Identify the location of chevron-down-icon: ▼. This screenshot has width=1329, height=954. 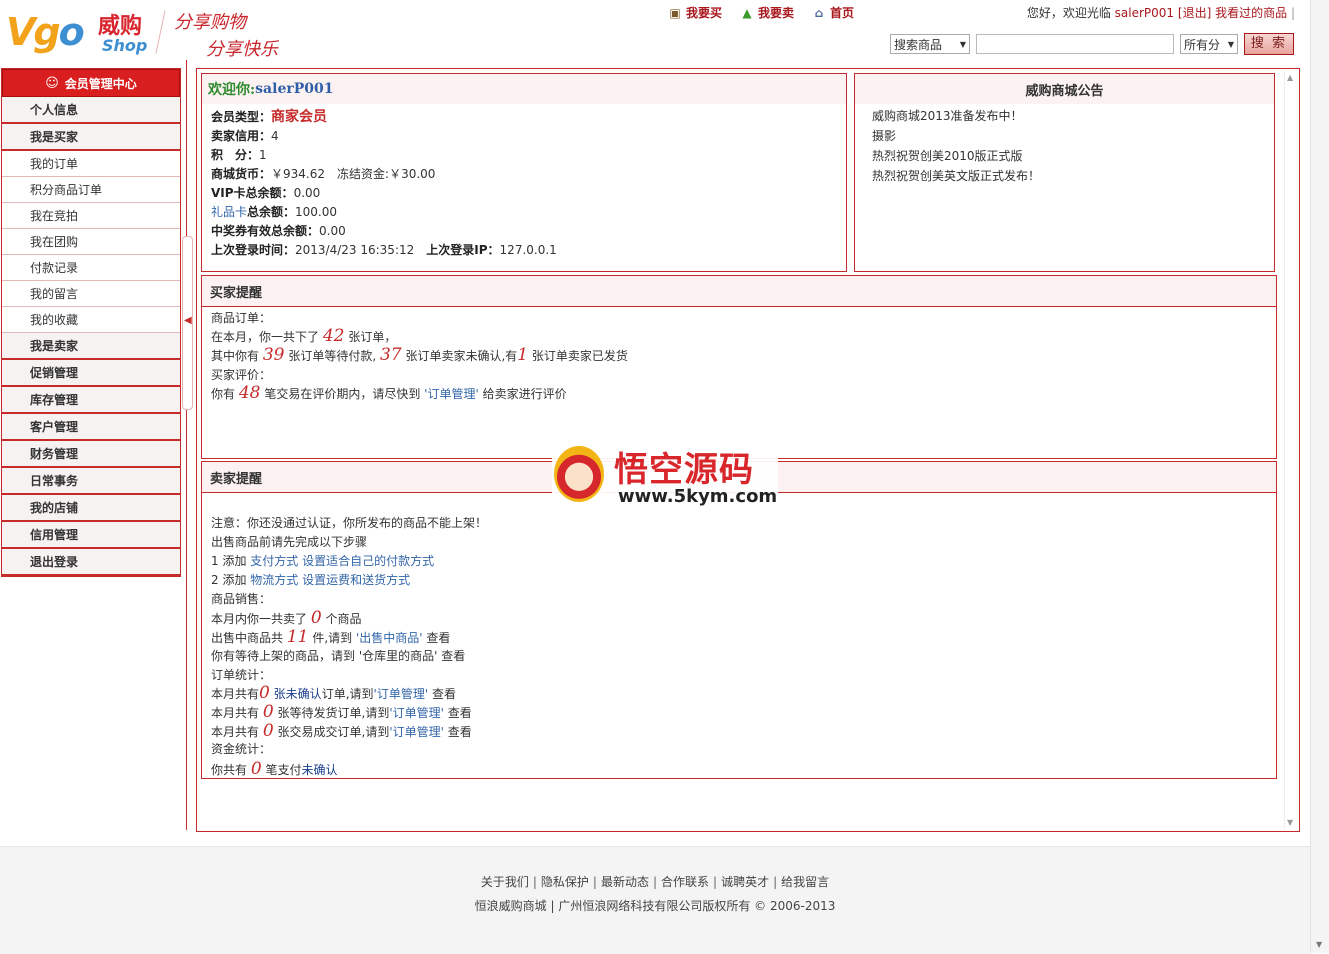
(1230, 44).